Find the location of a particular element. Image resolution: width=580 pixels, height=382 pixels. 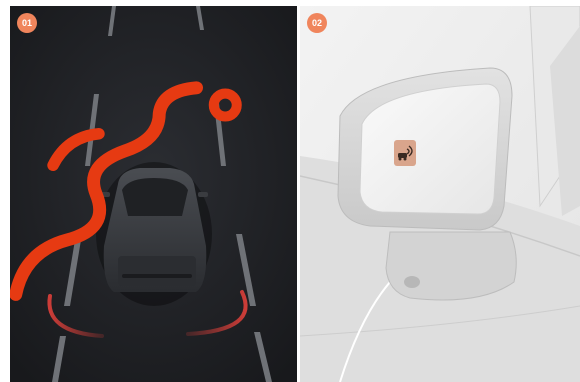

car-top-view is located at coordinates (154, 234).